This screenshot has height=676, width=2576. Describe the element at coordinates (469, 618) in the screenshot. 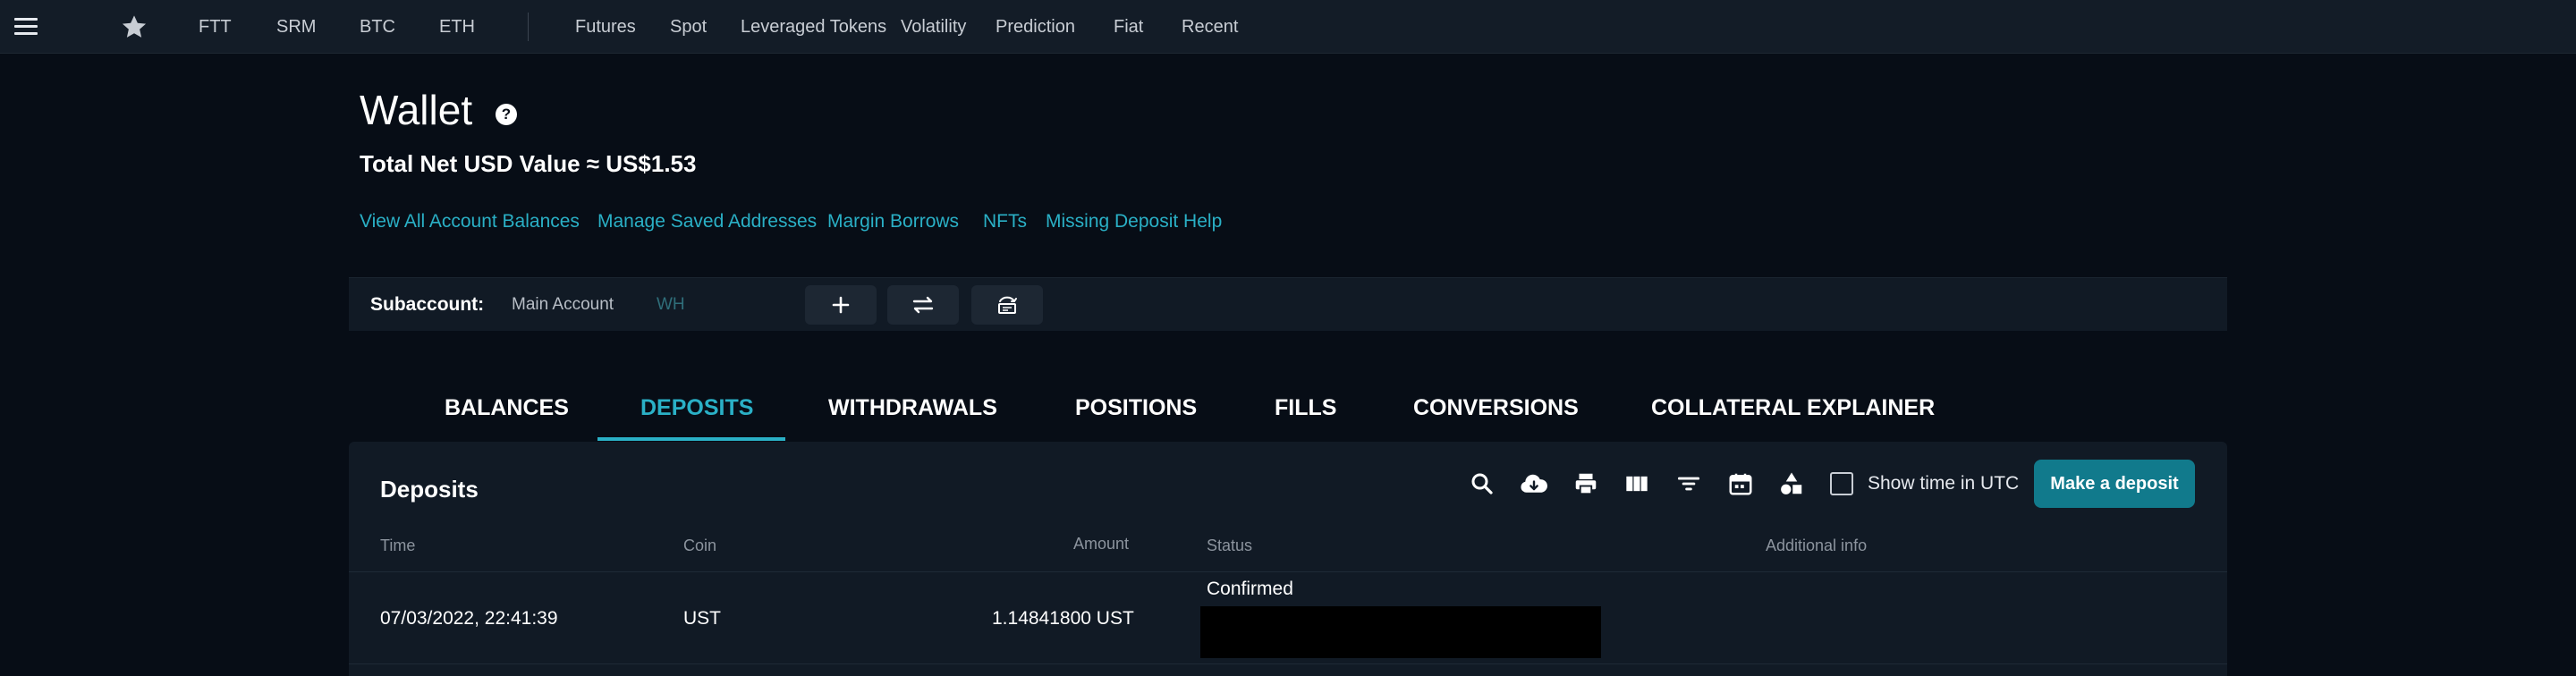

I see `deposit-time: 07/03/2022, 22:41:39` at that location.